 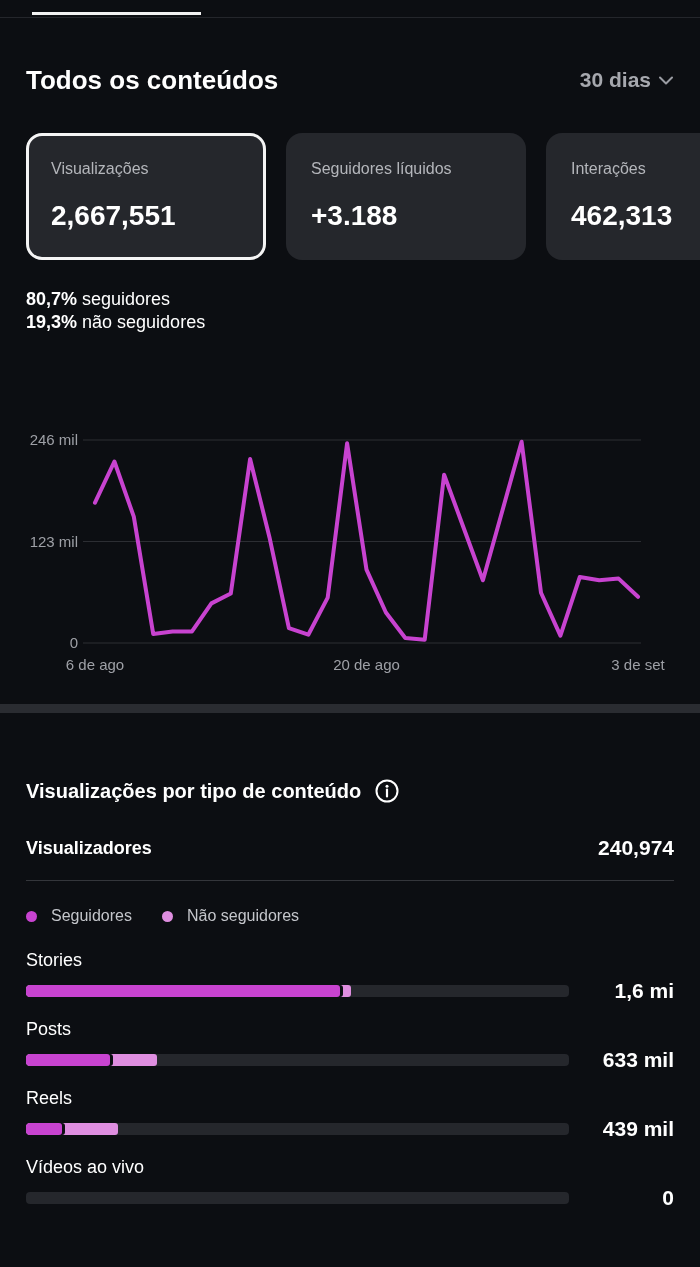 What do you see at coordinates (53, 439) in the screenshot?
I see `y-axis-label: 246 mil` at bounding box center [53, 439].